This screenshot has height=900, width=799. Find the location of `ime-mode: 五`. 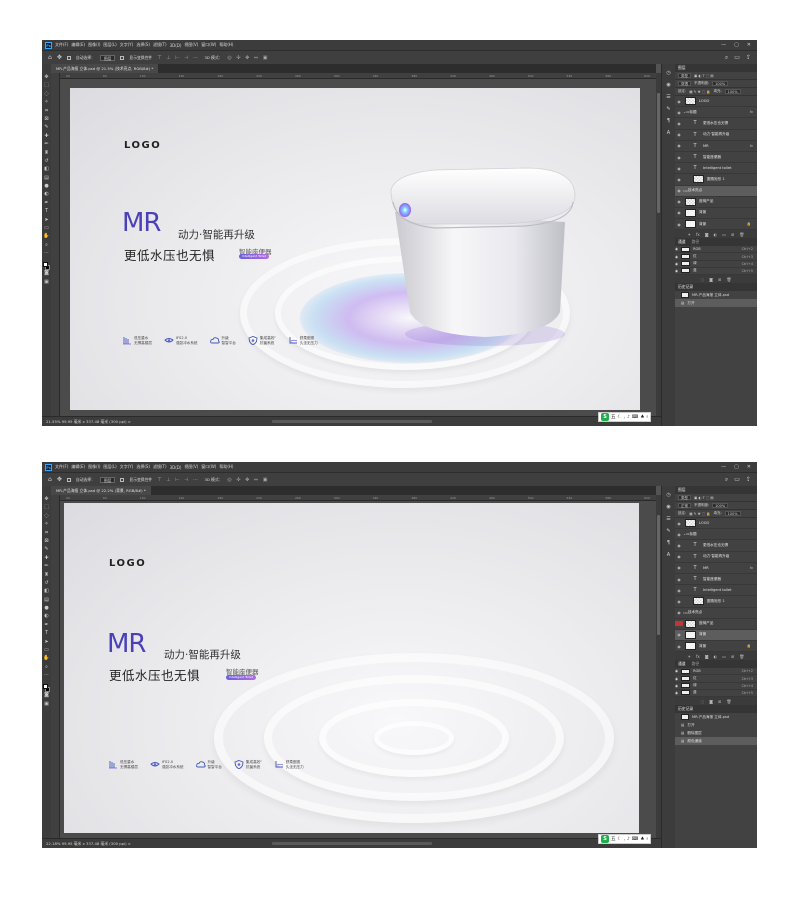

ime-mode: 五 is located at coordinates (613, 839).